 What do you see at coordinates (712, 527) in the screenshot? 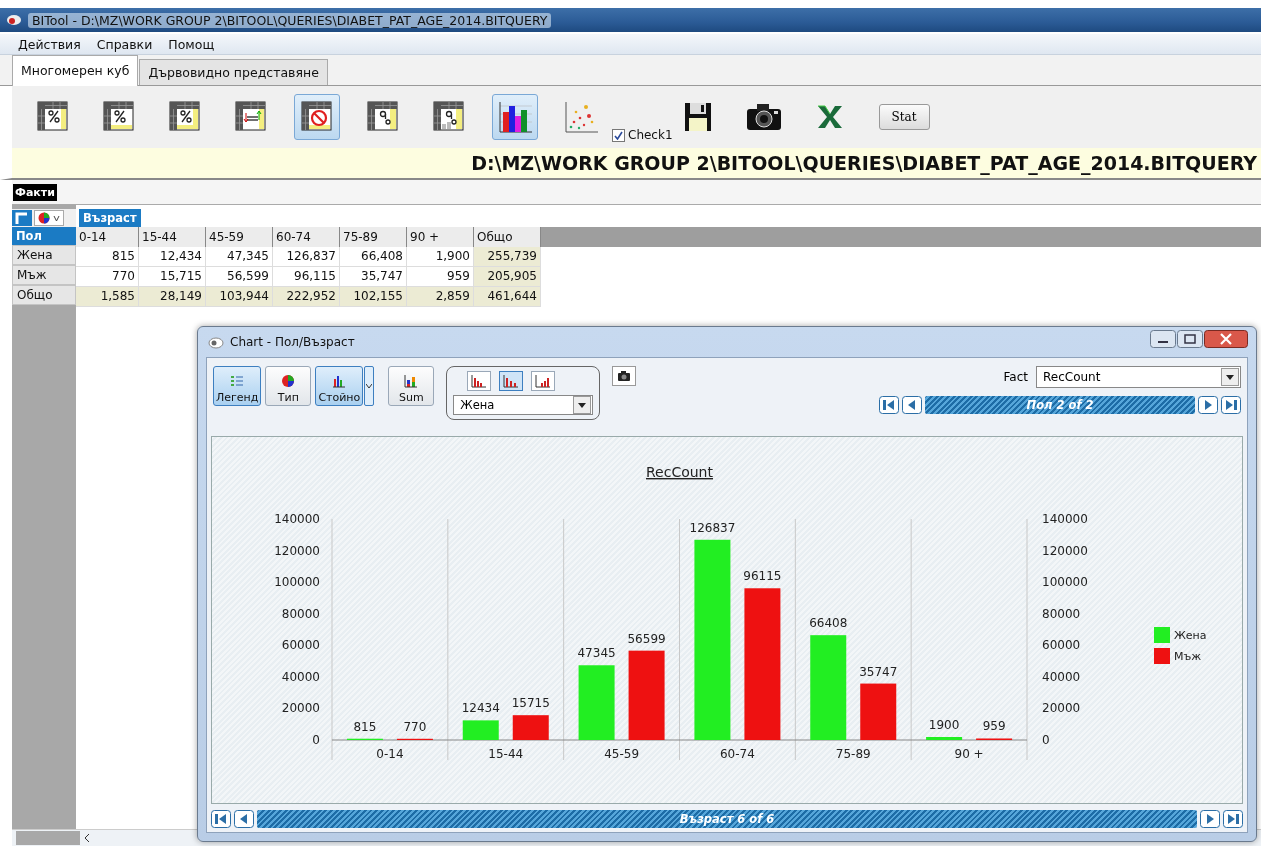
I see `data-label: 126837` at bounding box center [712, 527].